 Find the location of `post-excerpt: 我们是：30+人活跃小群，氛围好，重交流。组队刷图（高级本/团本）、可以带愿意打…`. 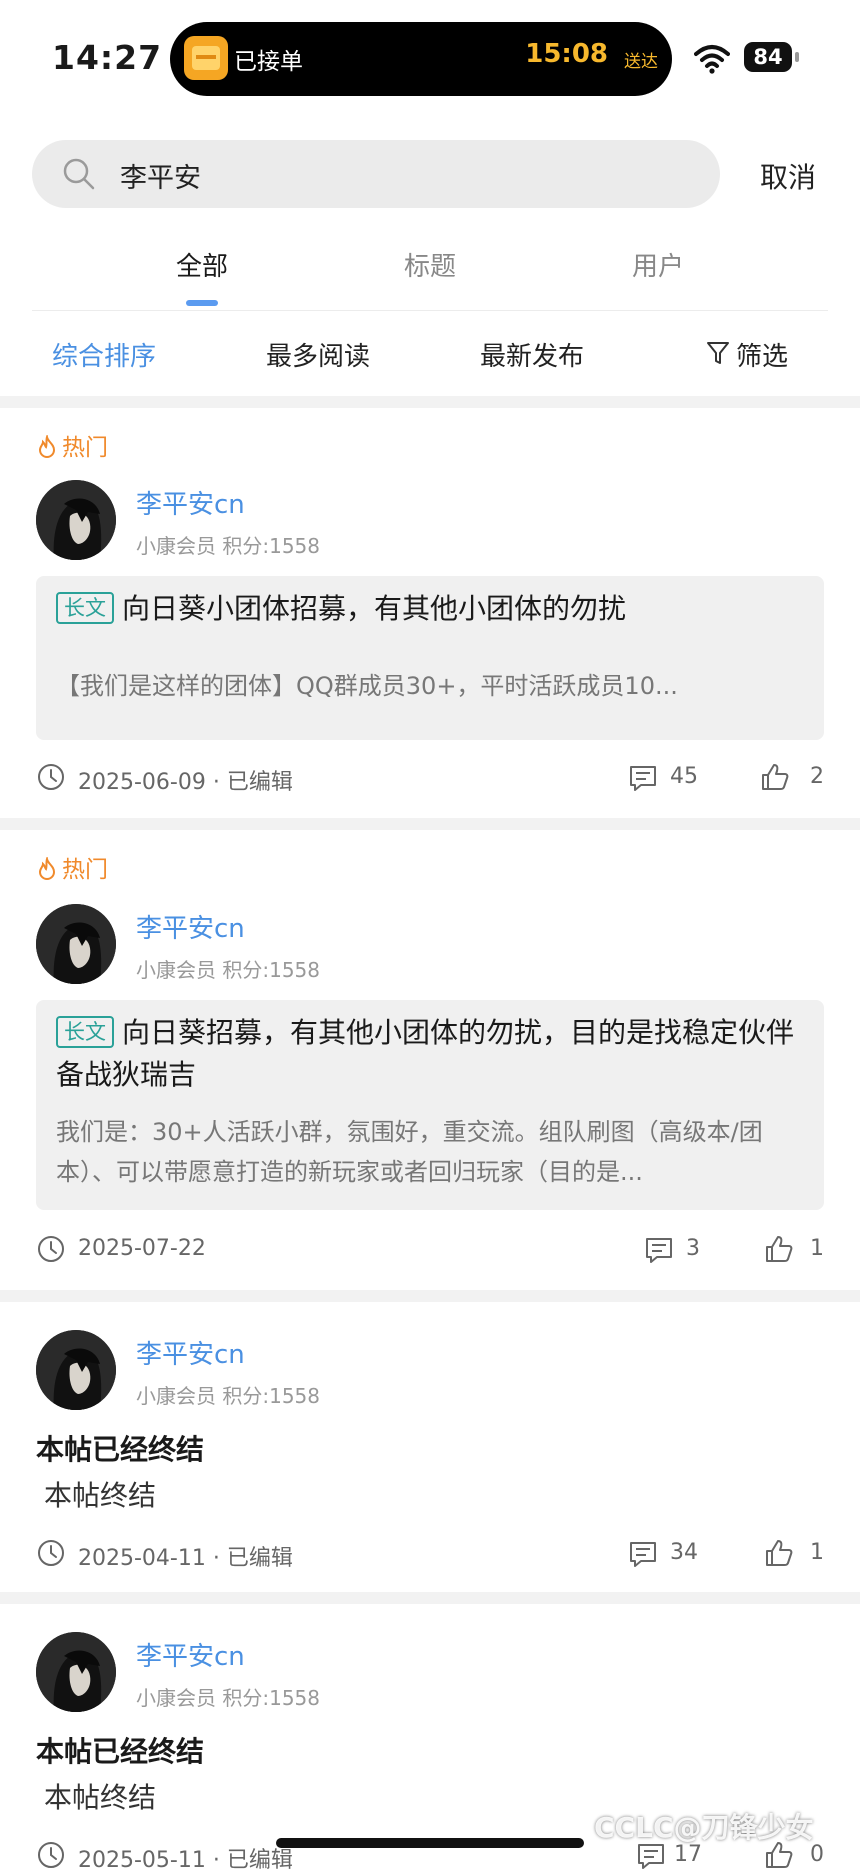

post-excerpt: 我们是：30+人活跃小群，氛围好，重交流。组队刷图（高级本/团本）、可以带愿意打… is located at coordinates (409, 1152).